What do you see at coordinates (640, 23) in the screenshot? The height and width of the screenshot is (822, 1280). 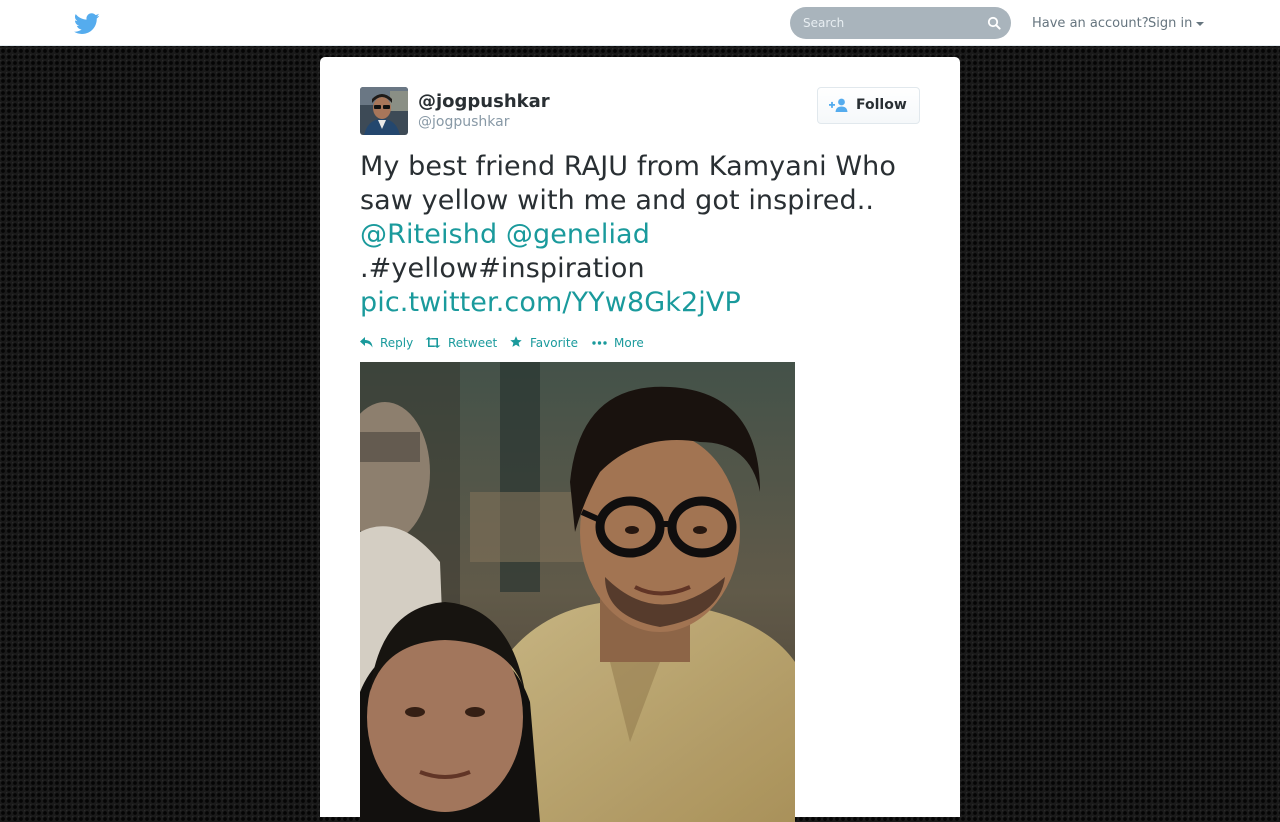 I see `top-navigation-bar: Have an account? Sign in` at bounding box center [640, 23].